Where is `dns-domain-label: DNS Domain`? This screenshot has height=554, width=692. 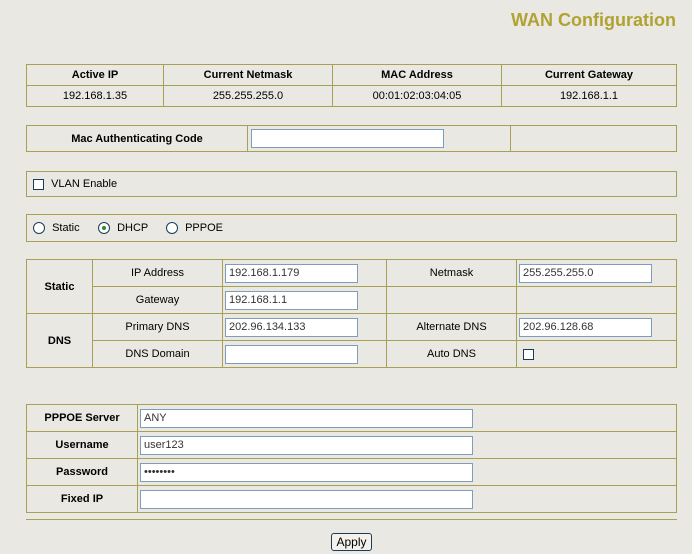
dns-domain-label: DNS Domain is located at coordinates (157, 354).